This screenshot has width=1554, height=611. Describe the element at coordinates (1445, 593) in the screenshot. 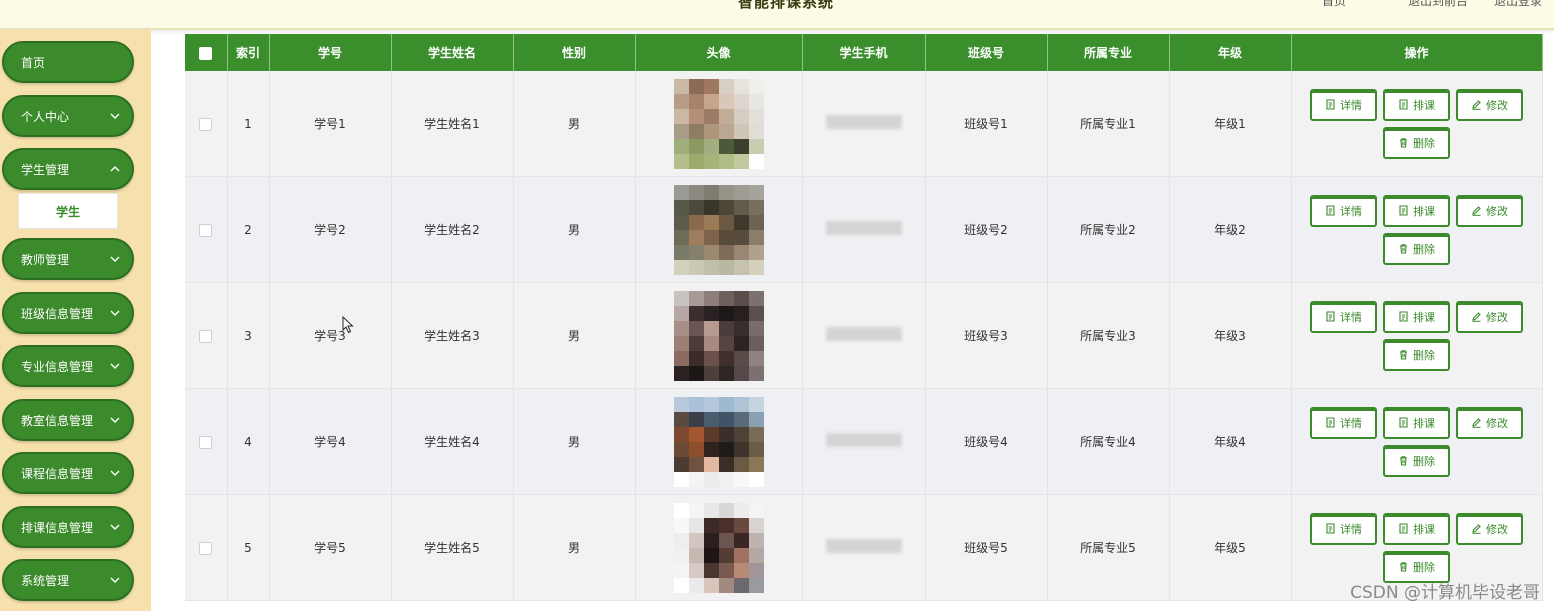

I see `watermark-text: CSDN @计算机毕设老哥` at that location.